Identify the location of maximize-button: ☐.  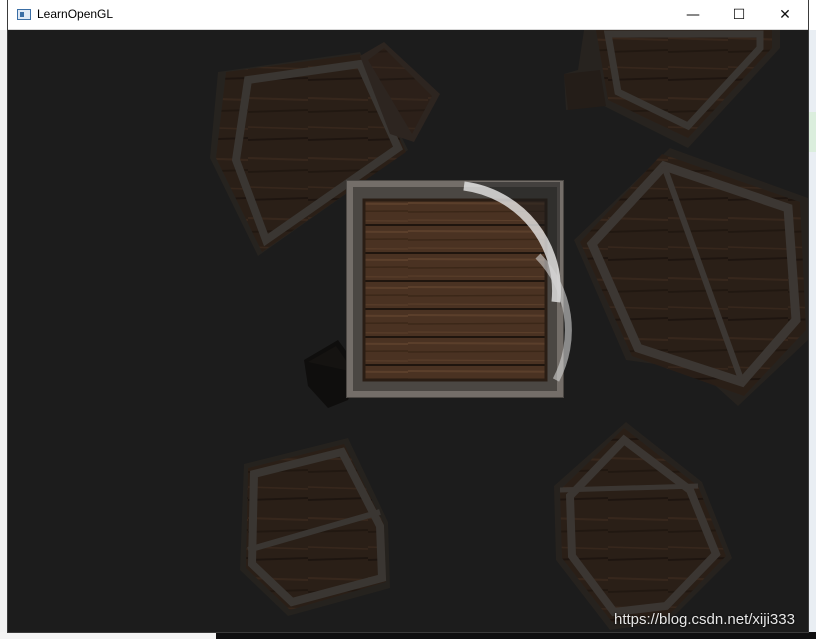
(739, 15).